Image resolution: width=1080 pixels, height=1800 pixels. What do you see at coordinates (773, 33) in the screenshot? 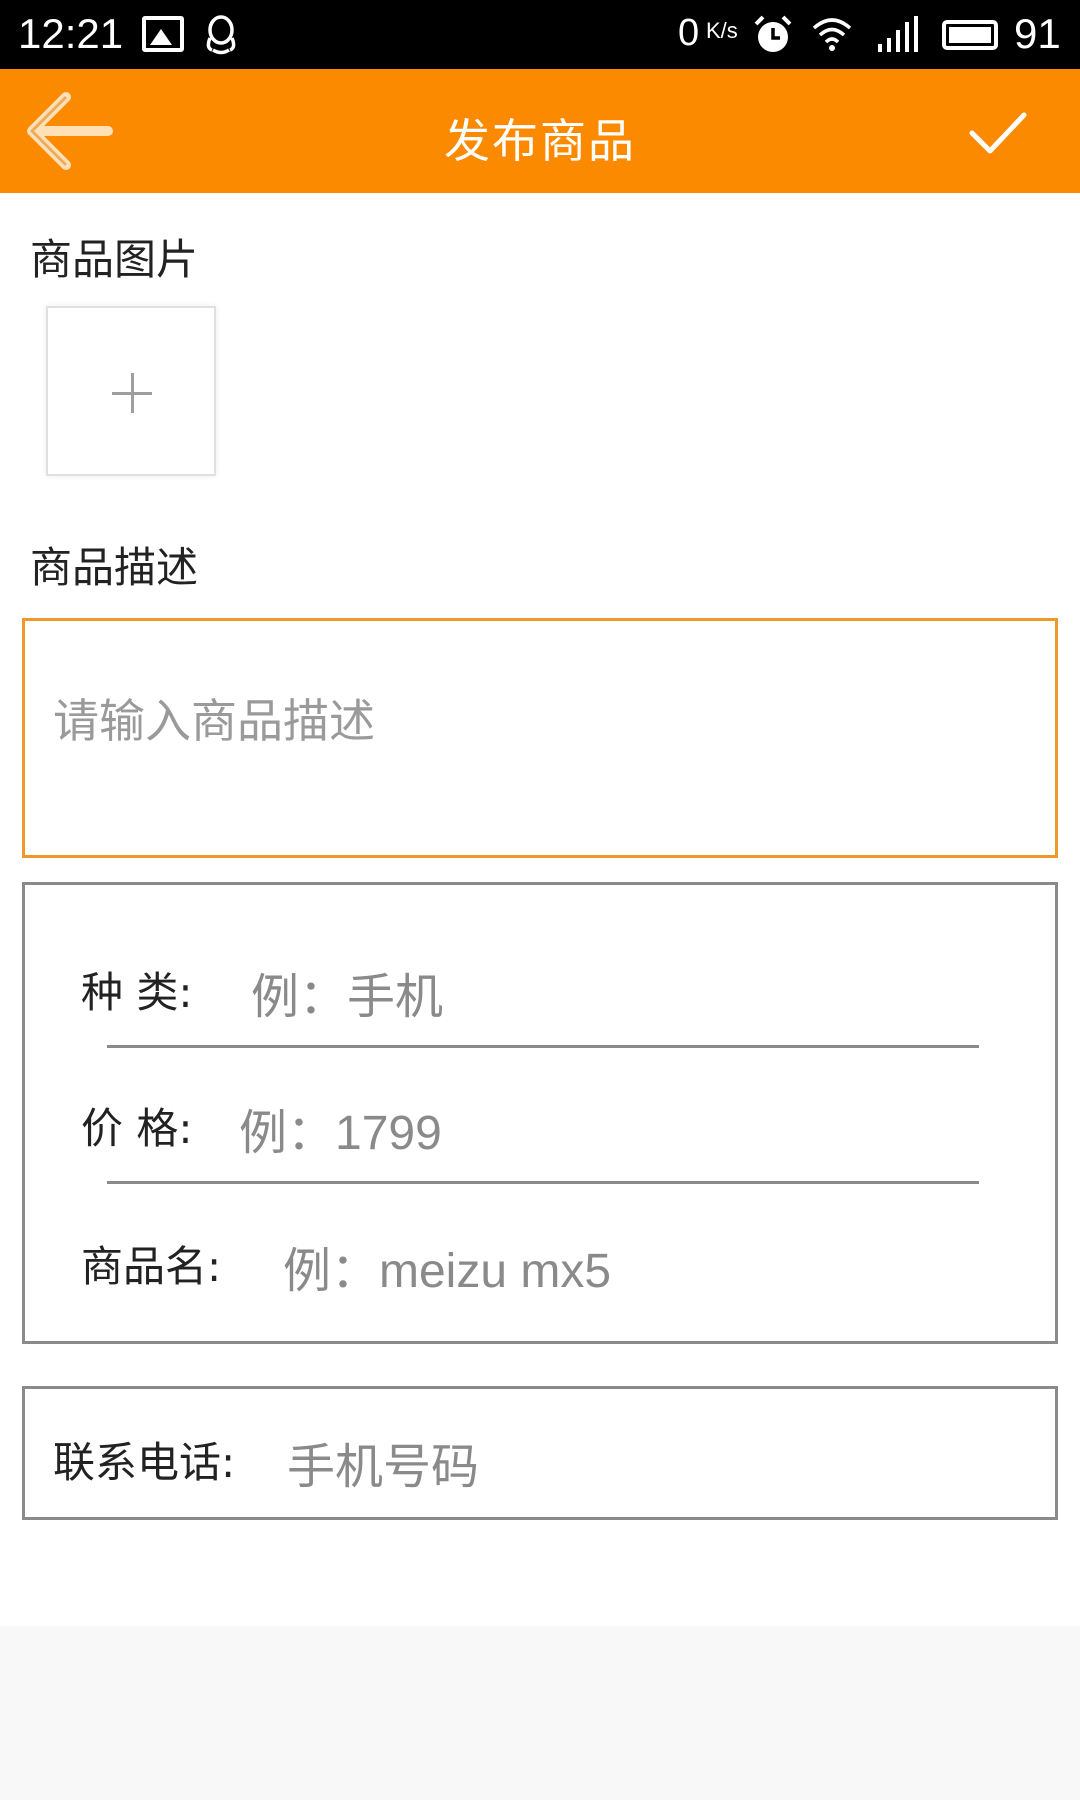
I see `alarm-icon` at bounding box center [773, 33].